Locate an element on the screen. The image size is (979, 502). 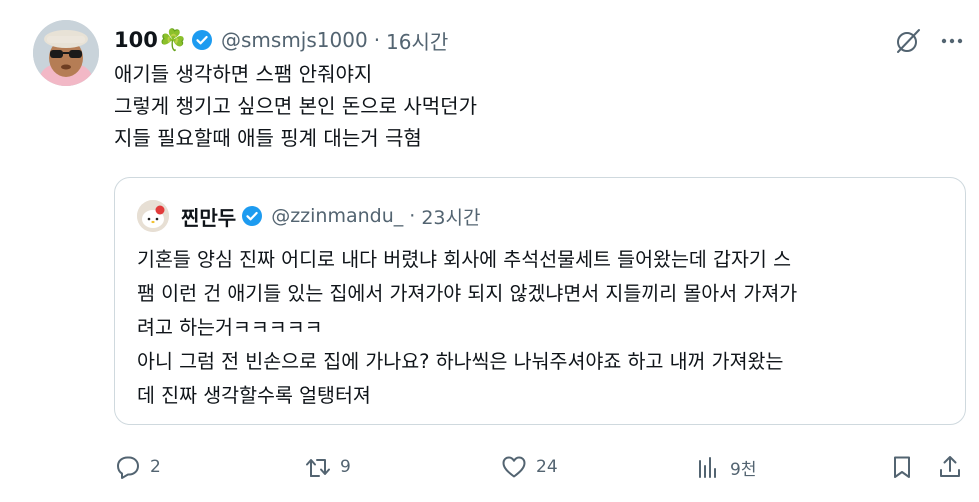
views-button: 9천 is located at coordinates (725, 467).